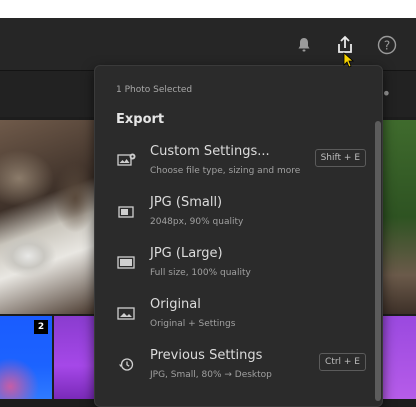  I want to click on export-option-description: Original + Settings, so click(193, 324).